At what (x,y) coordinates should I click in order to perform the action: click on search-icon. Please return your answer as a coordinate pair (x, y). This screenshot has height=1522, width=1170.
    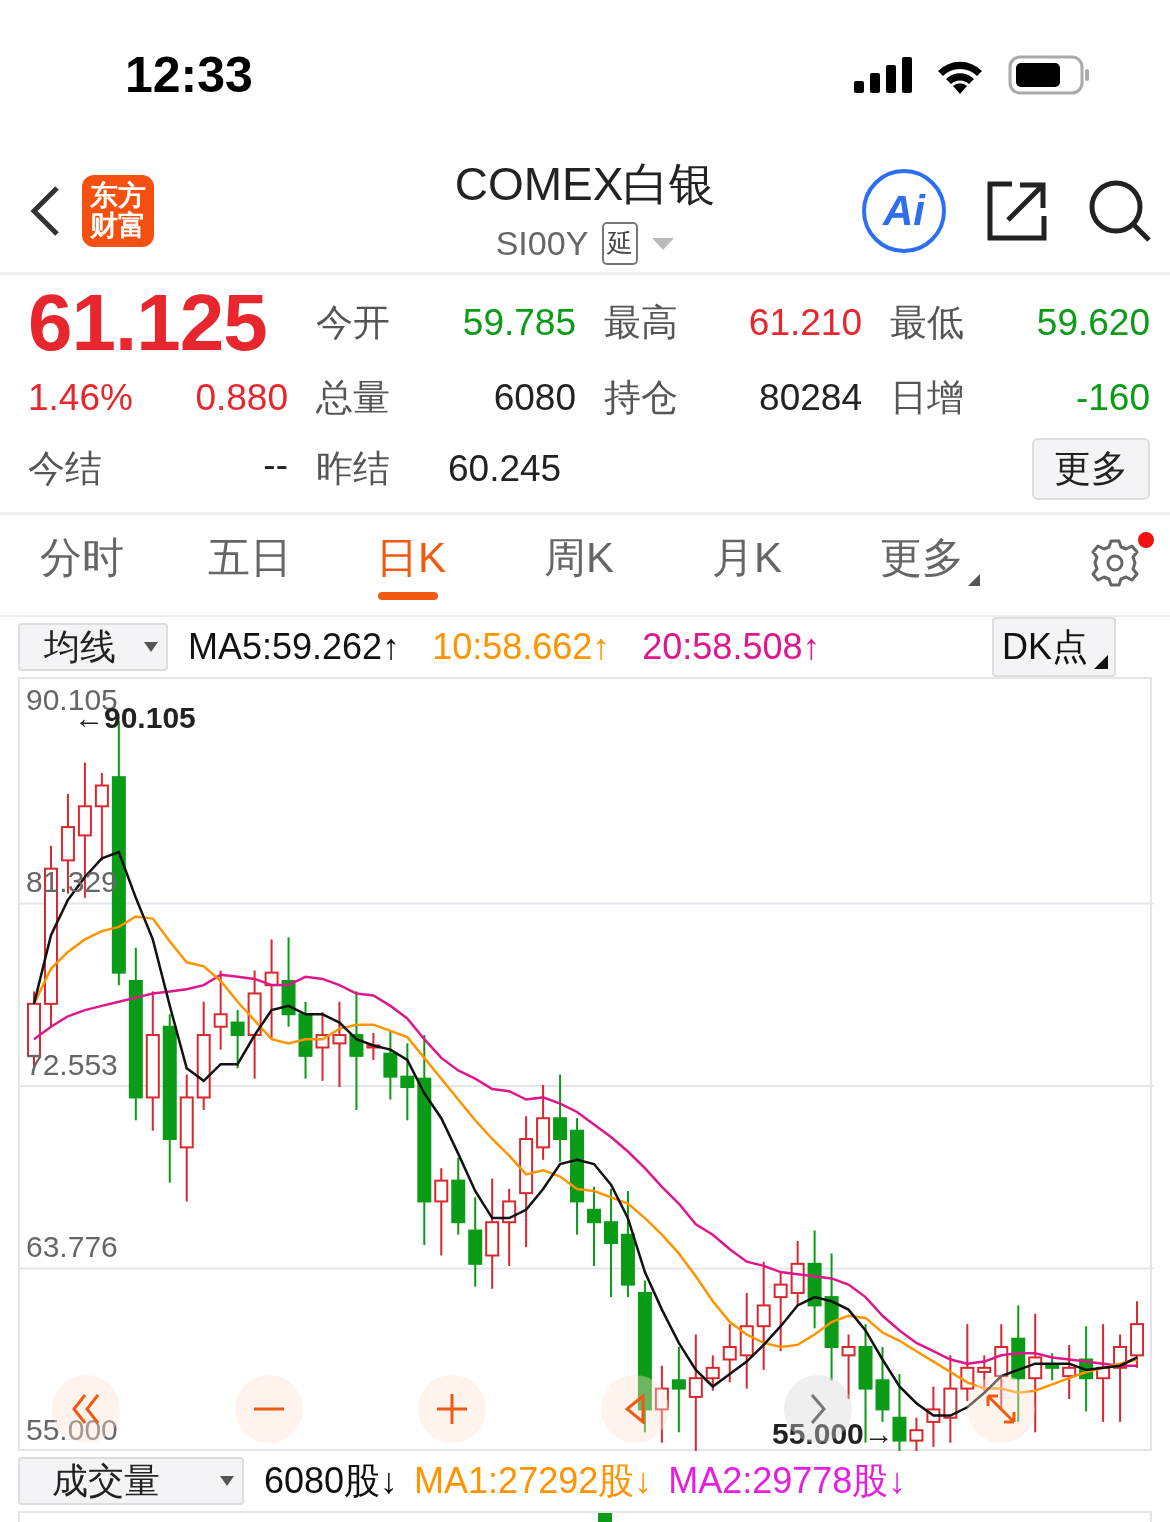
    Looking at the image, I should click on (1120, 211).